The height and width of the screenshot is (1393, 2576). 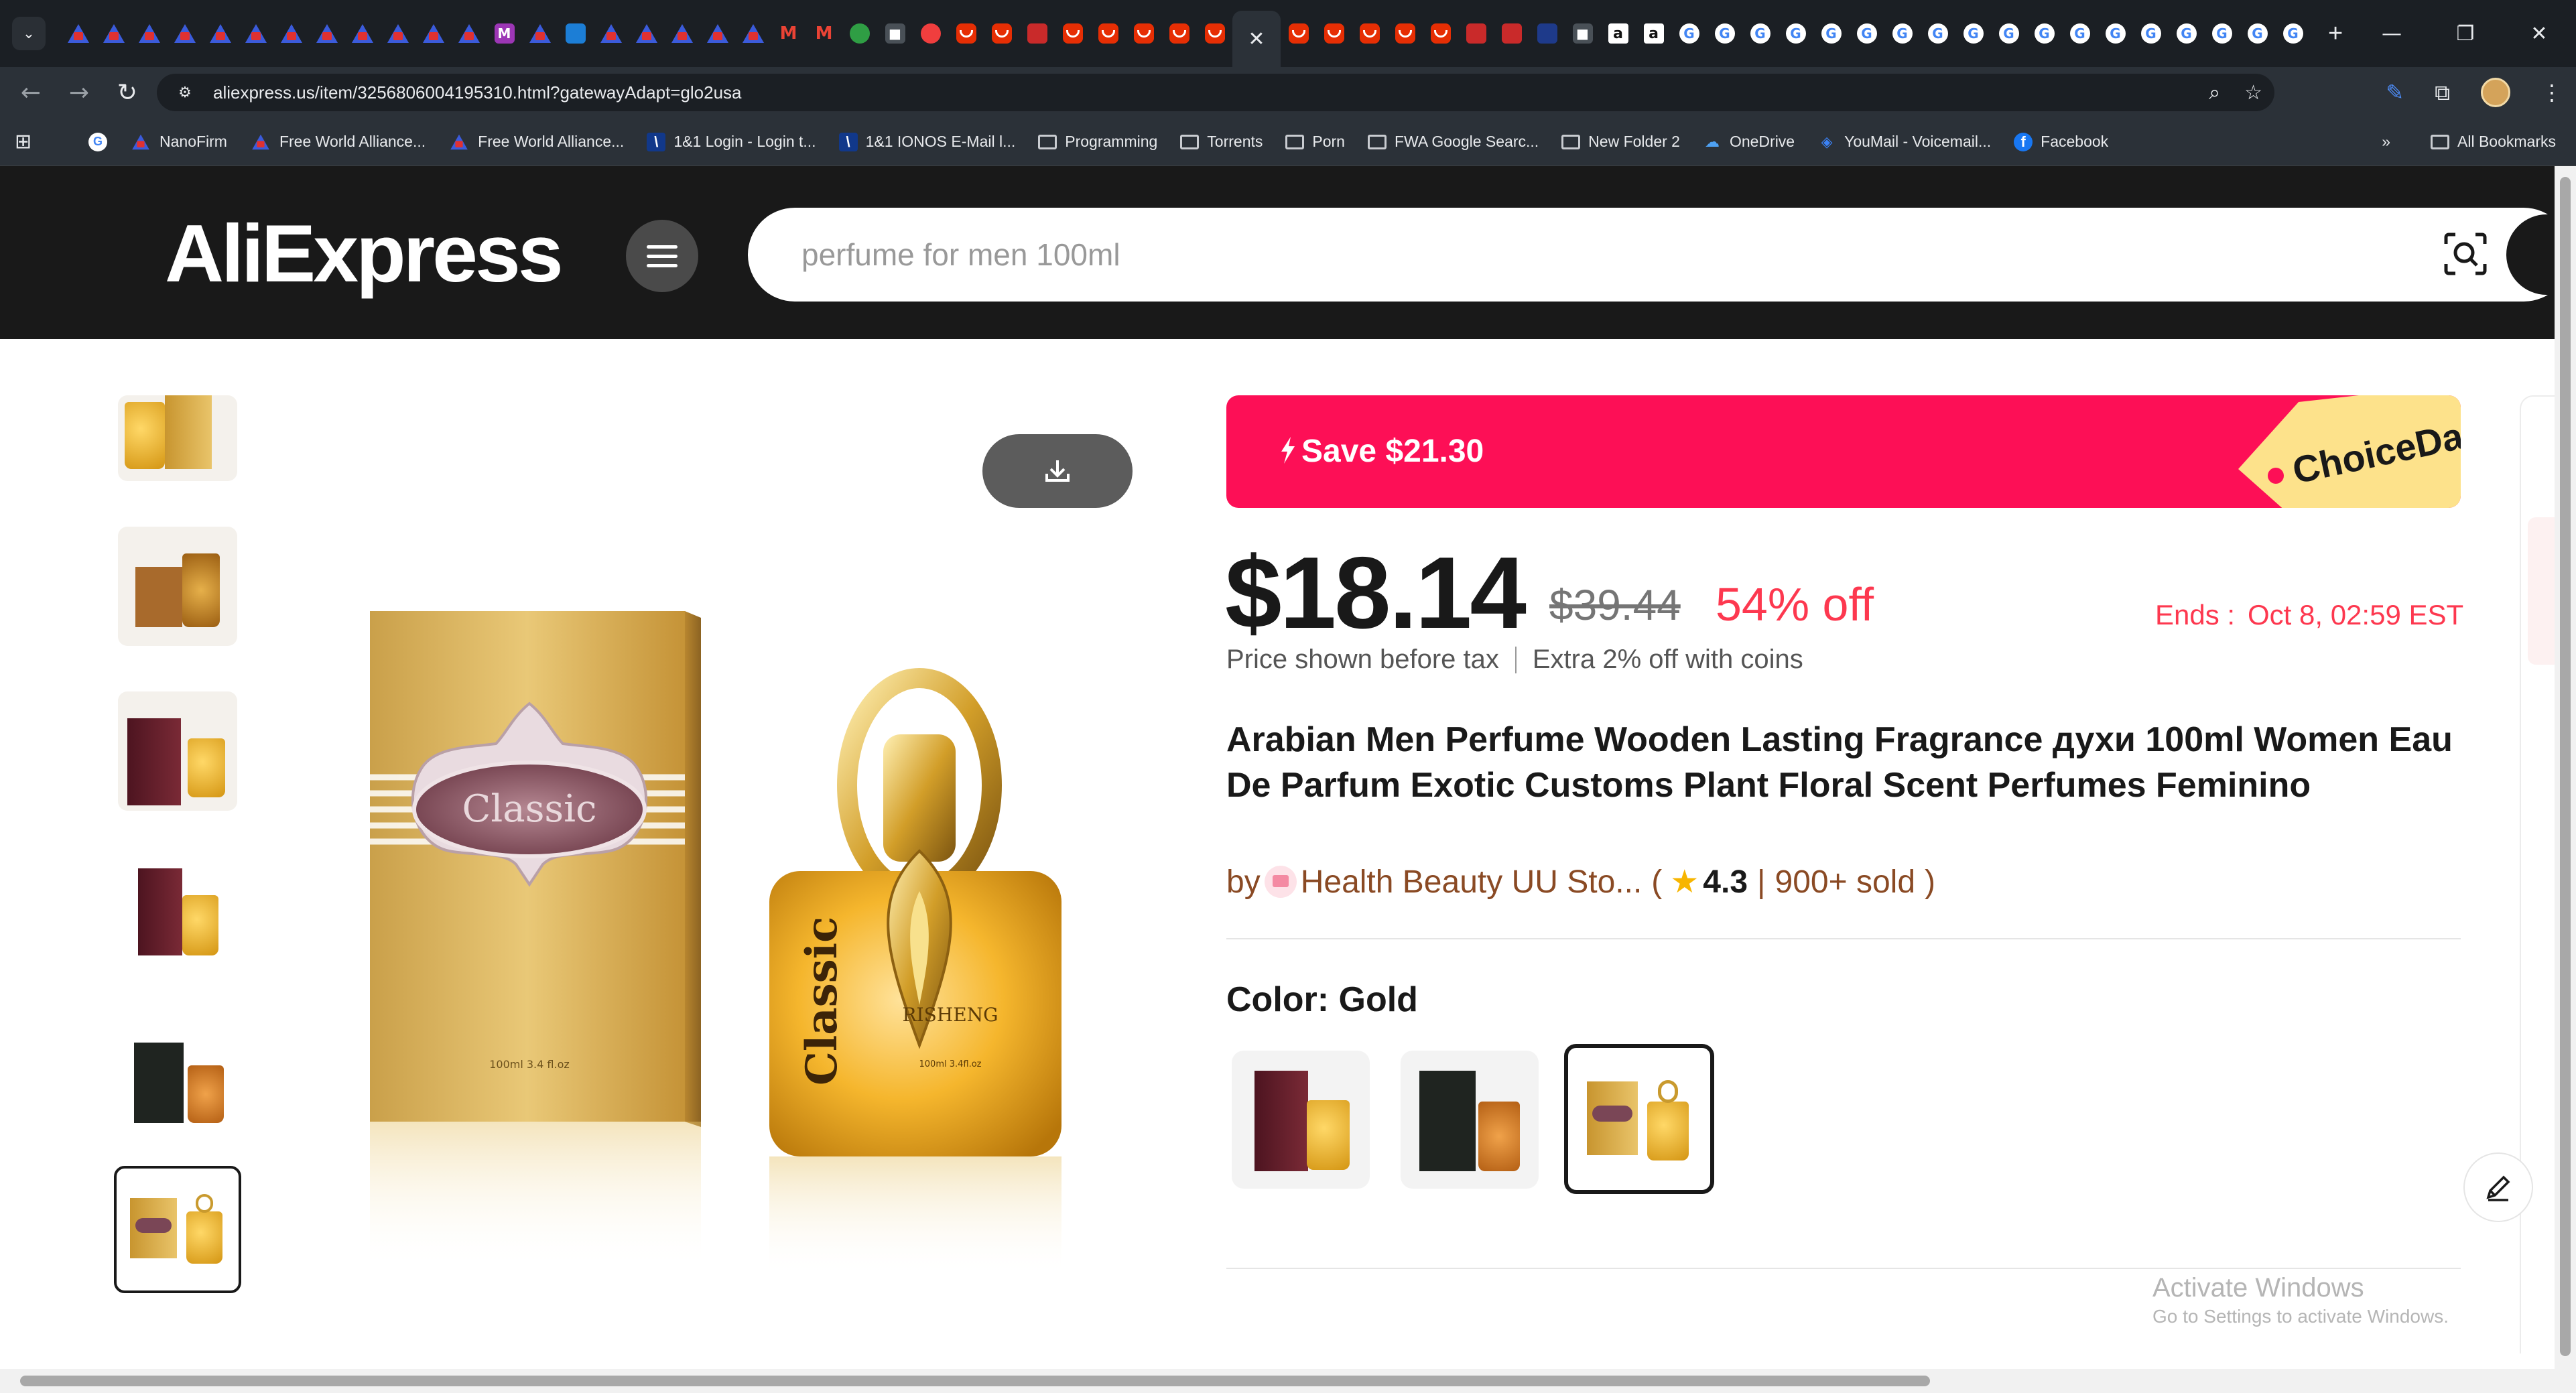 What do you see at coordinates (185, 92) in the screenshot?
I see `site-info-icon: ⚙` at bounding box center [185, 92].